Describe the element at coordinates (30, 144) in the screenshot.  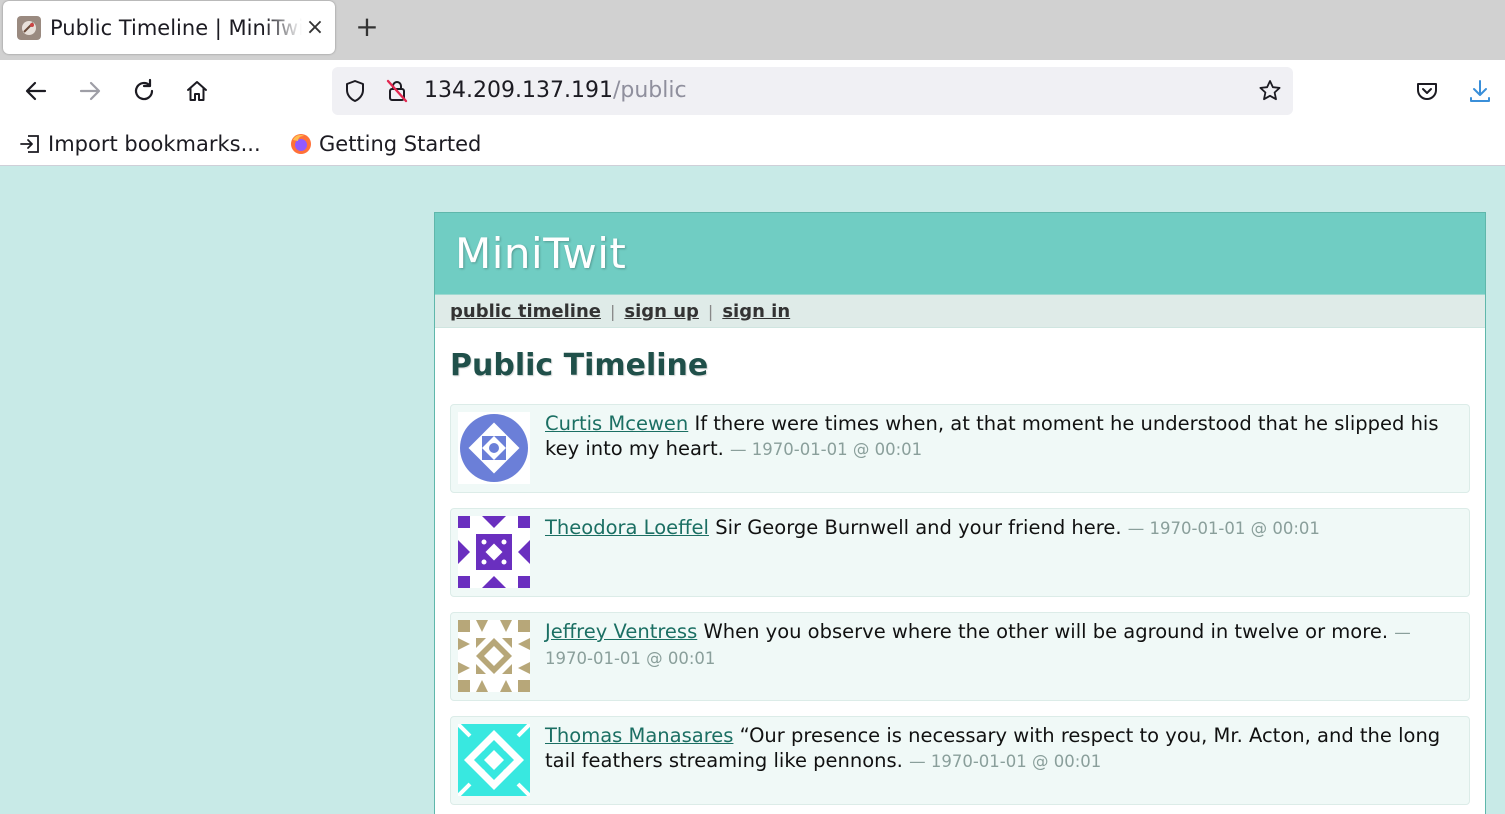
I see `import-icon` at that location.